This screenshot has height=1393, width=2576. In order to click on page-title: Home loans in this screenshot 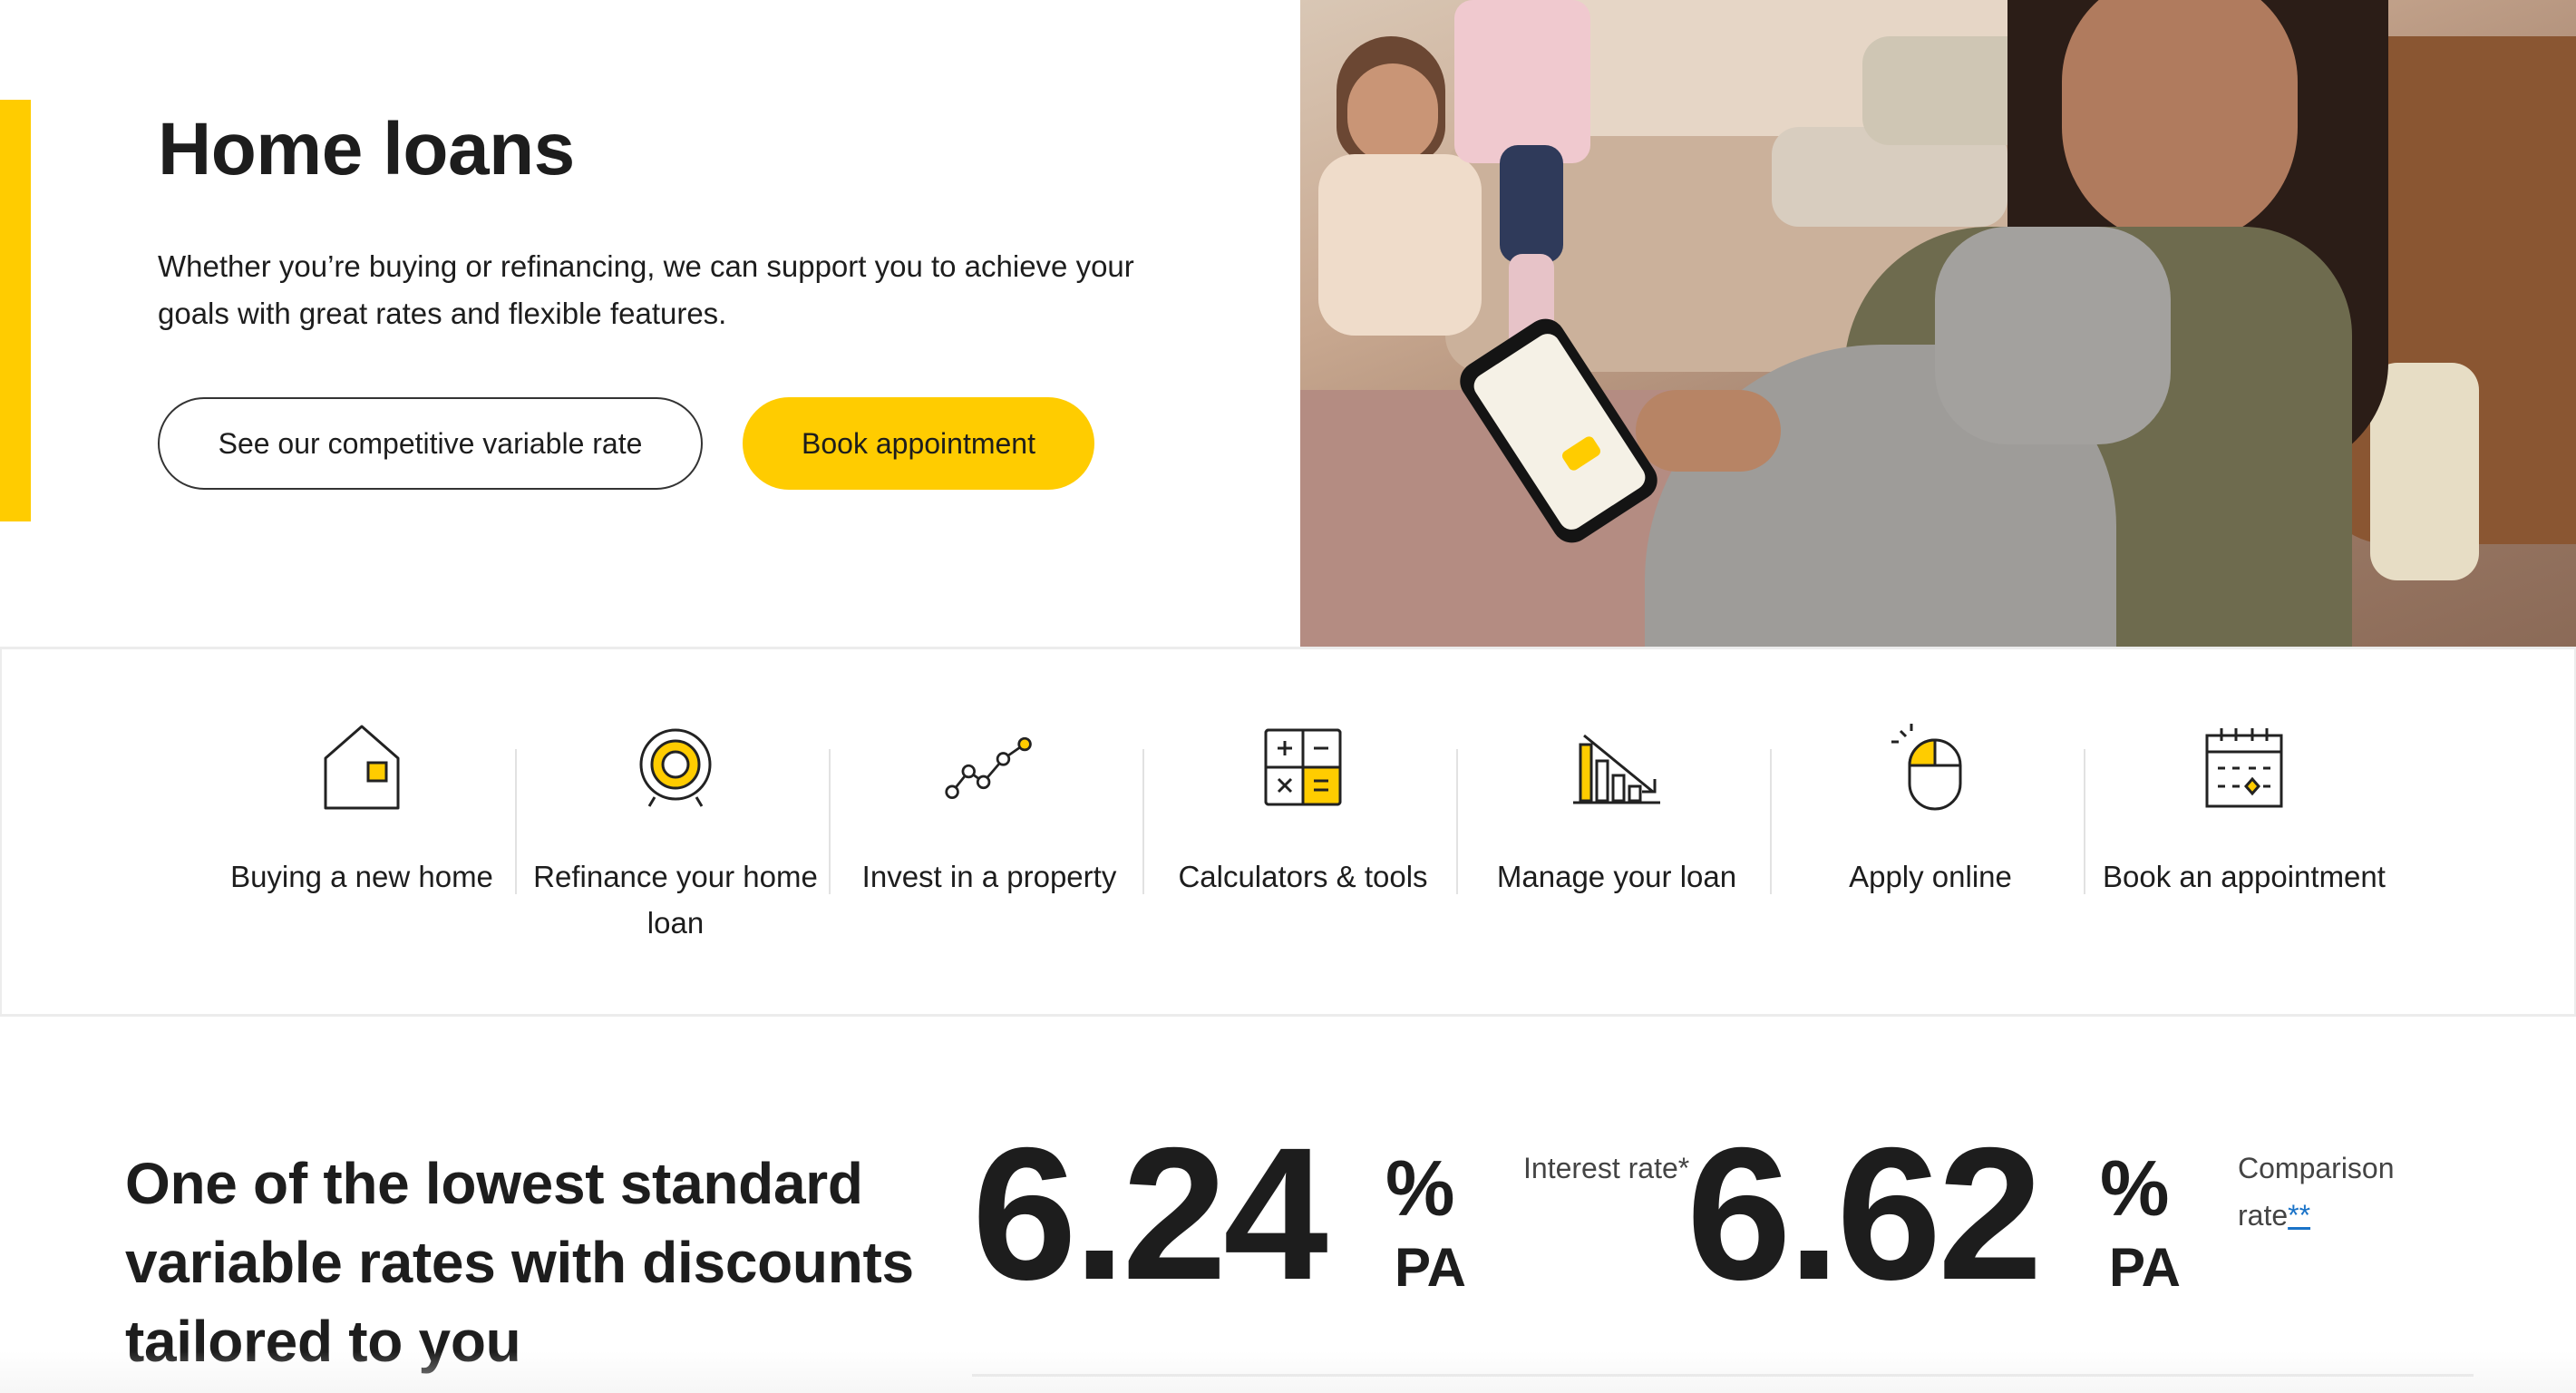, I will do `click(366, 149)`.